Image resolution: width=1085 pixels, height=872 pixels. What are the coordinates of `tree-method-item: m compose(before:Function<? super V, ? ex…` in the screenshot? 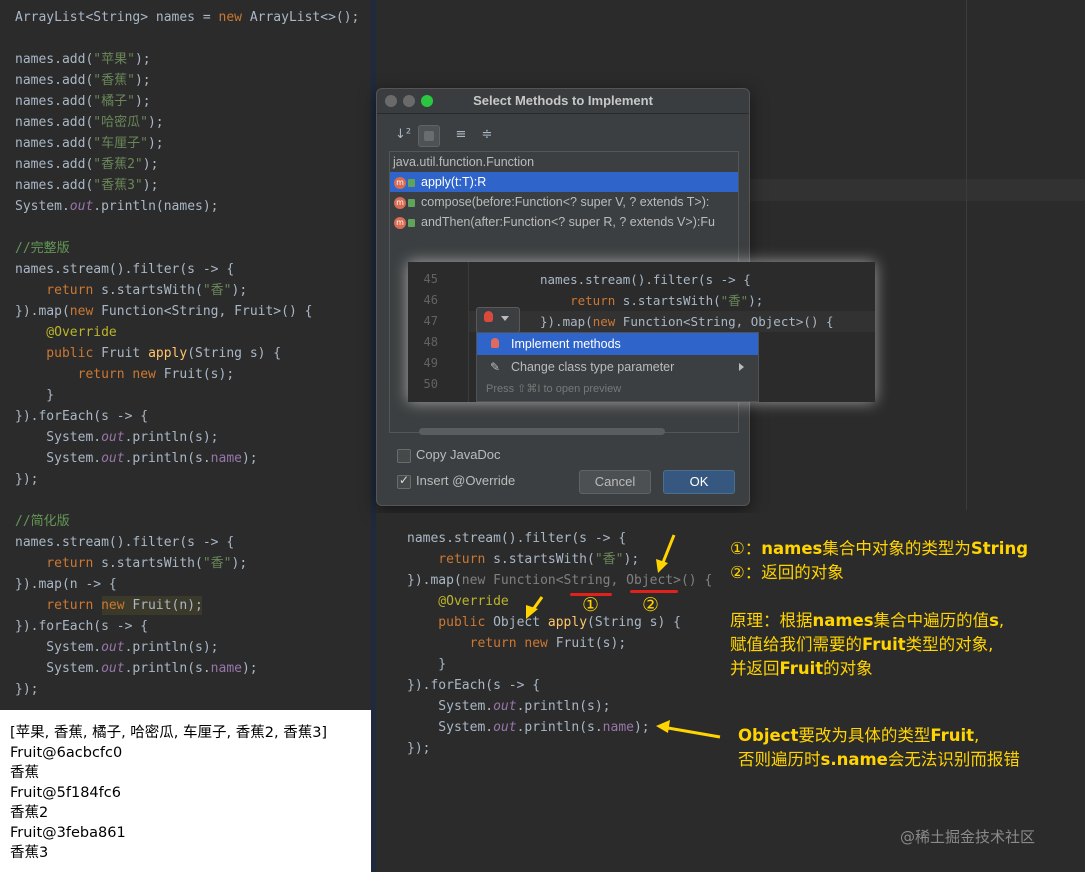 It's located at (564, 202).